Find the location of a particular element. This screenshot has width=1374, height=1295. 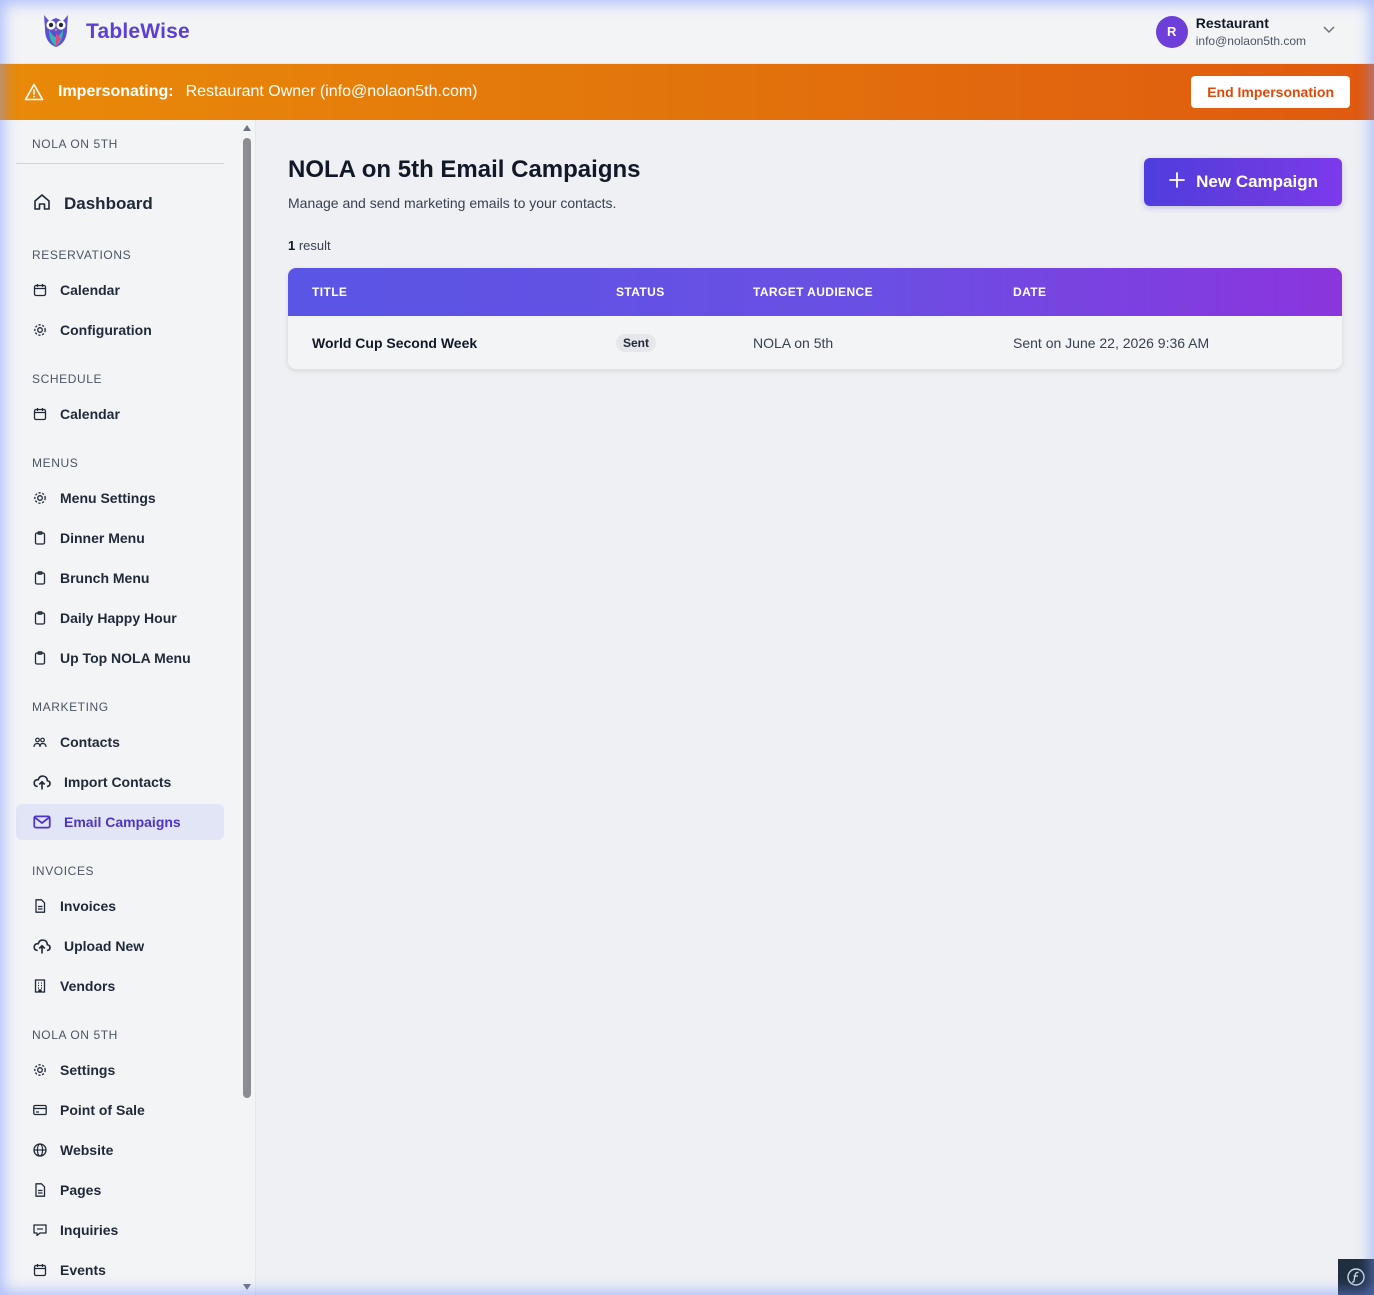

scroll-down-arrow-icon is located at coordinates (247, 1287).